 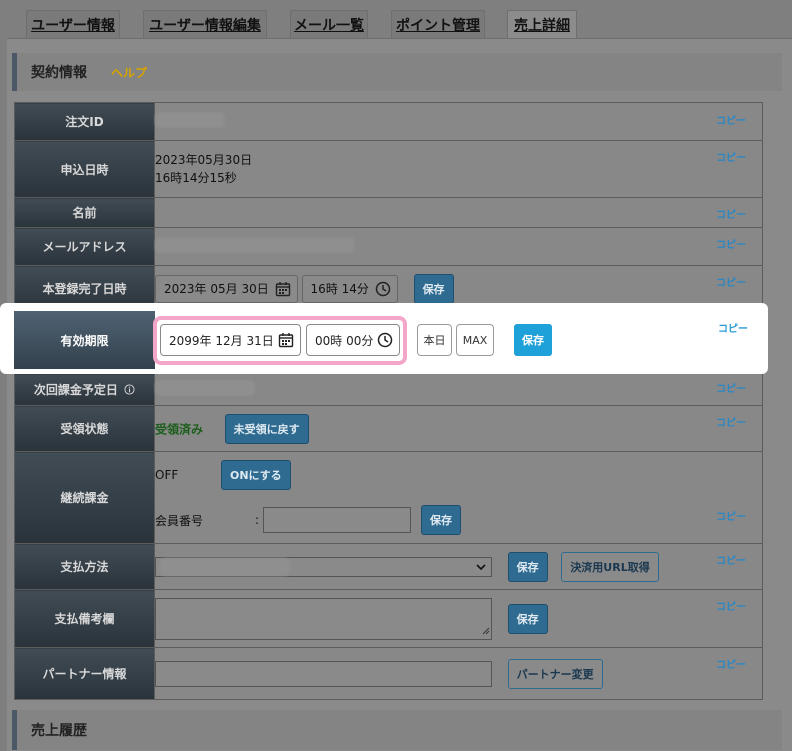 I want to click on turn-on-button: ONにする, so click(x=256, y=475).